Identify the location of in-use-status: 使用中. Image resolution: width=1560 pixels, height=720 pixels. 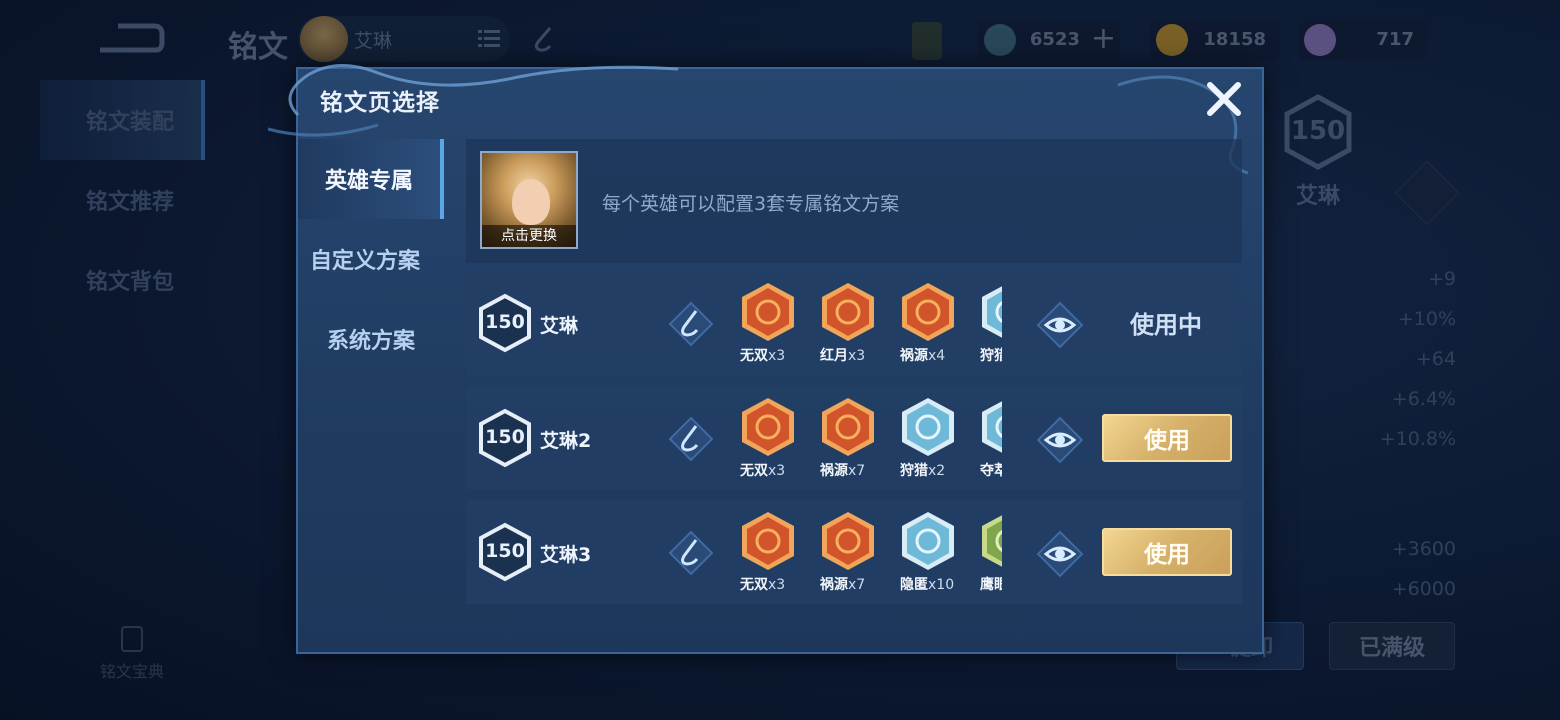
(1166, 325).